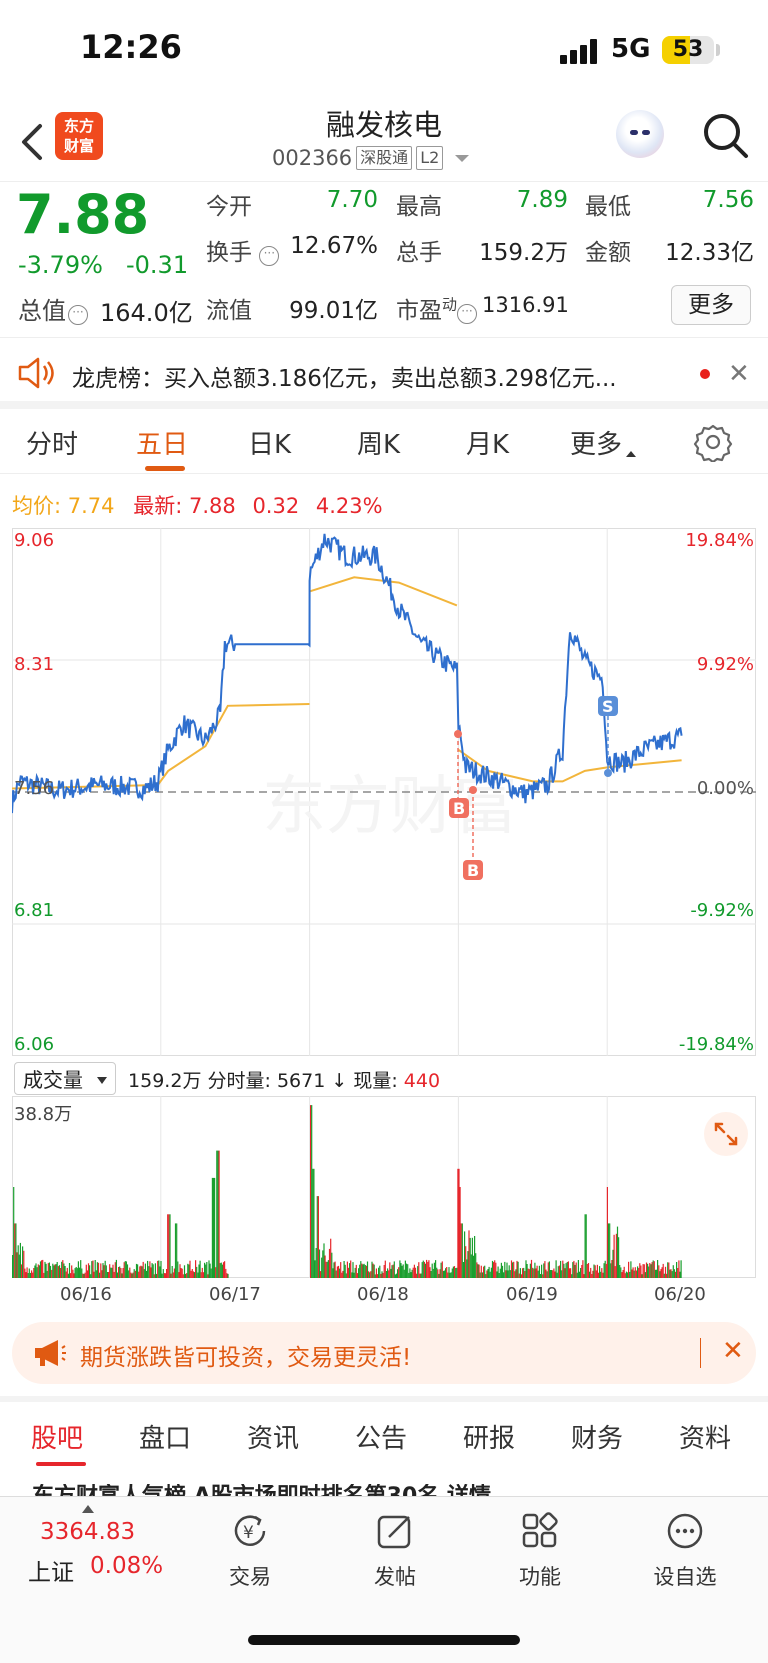 The height and width of the screenshot is (1663, 768). I want to click on futures-ad-banner: 期货涨跌皆可投资，交易更灵活! ✕, so click(384, 1353).